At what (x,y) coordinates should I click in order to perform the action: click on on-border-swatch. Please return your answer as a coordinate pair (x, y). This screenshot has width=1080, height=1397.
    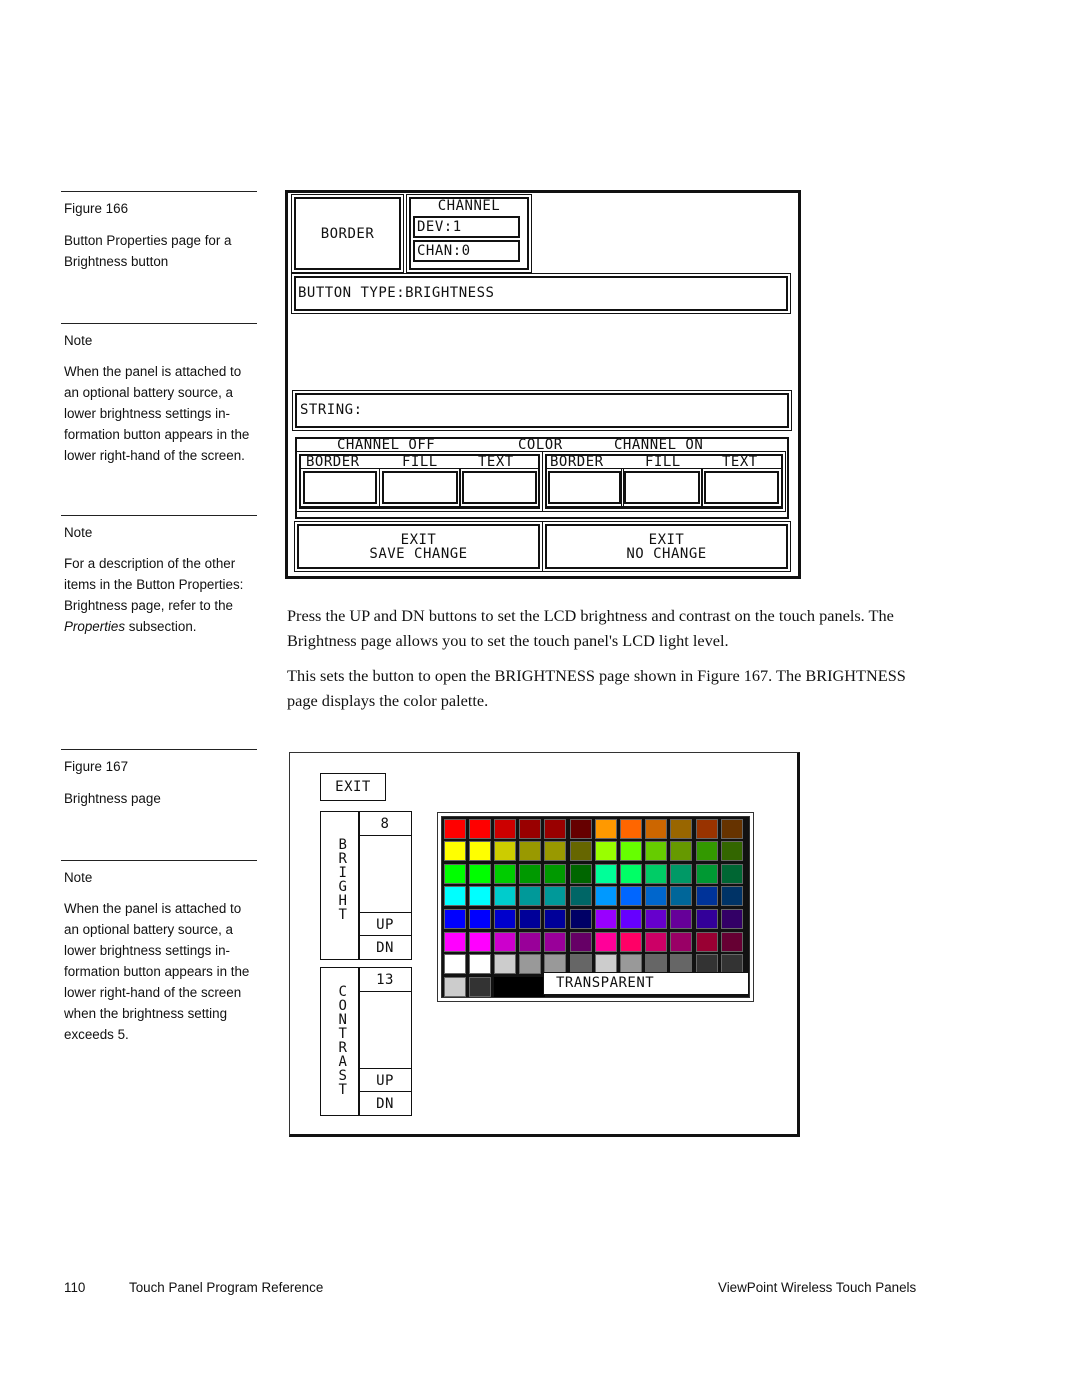
    Looking at the image, I should click on (584, 487).